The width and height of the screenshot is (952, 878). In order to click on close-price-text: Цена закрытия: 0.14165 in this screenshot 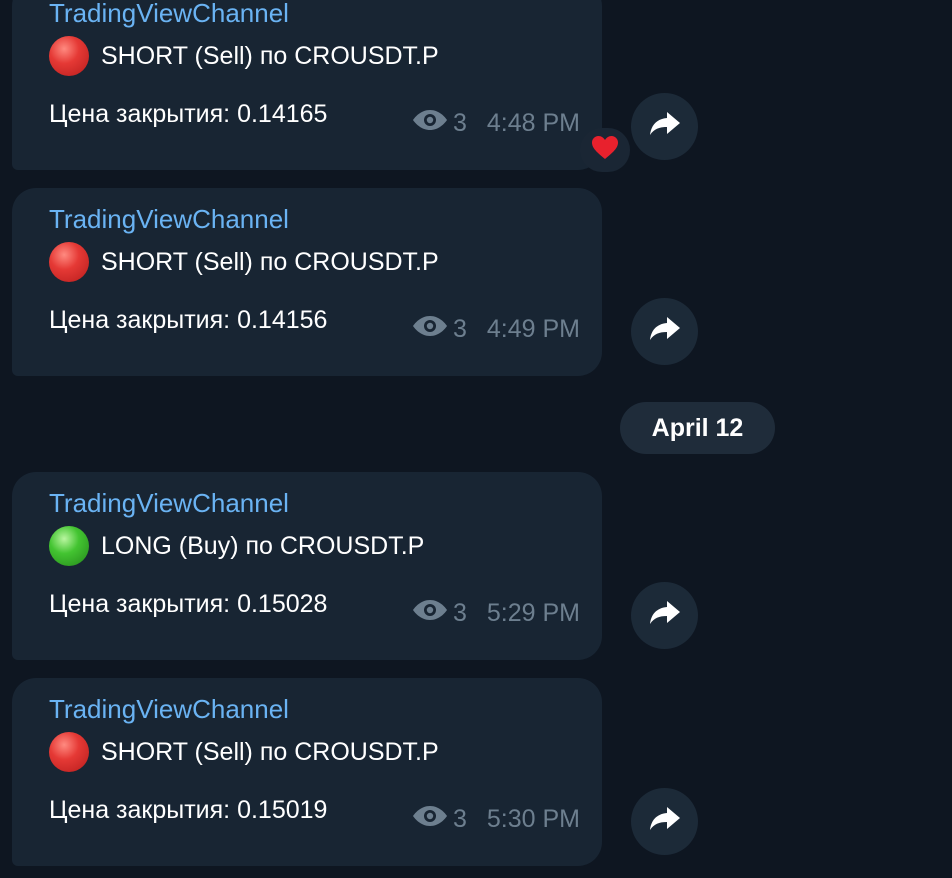, I will do `click(188, 114)`.